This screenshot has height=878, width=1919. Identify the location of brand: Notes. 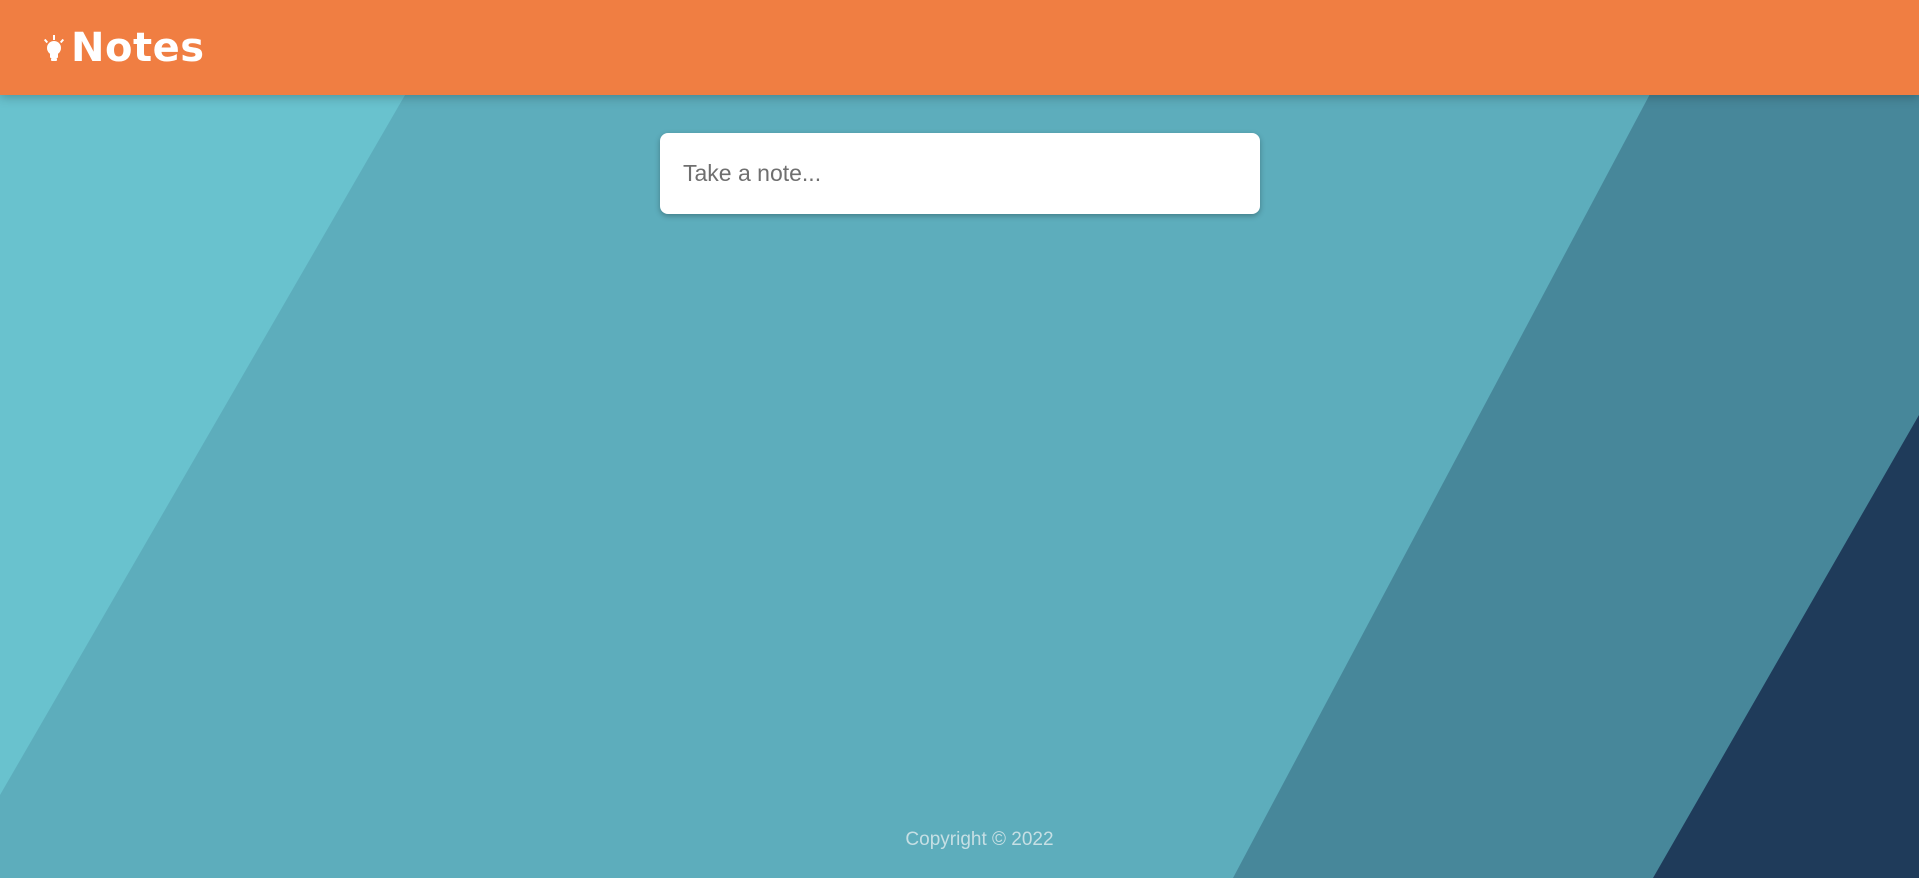
(124, 48).